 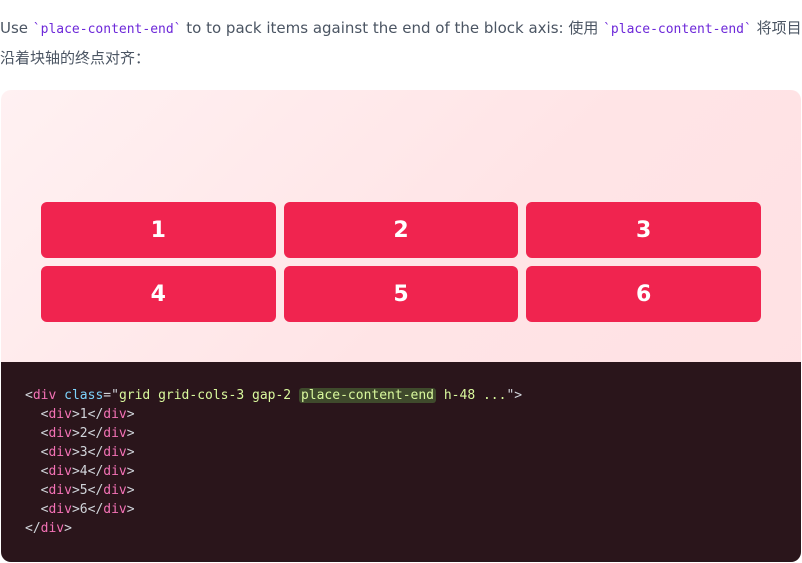 I want to click on grid-item-1: 1, so click(x=158, y=230).